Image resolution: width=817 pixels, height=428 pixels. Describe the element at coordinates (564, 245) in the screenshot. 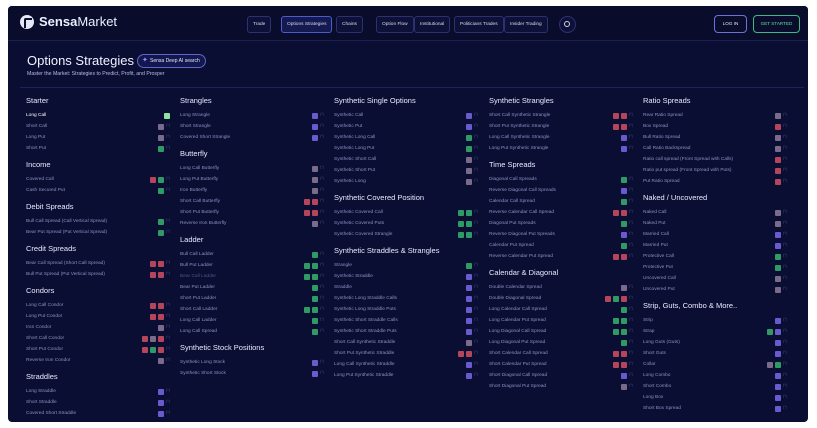

I see `strategy-item: Calendar Put Spread ⊓` at that location.